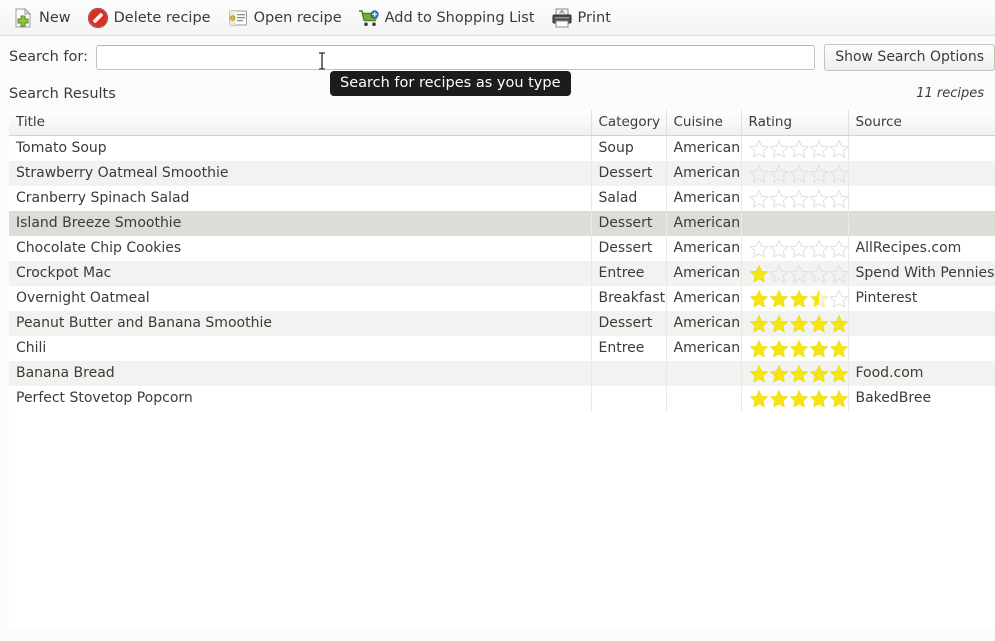 This screenshot has height=641, width=995. I want to click on print-button: Print, so click(583, 18).